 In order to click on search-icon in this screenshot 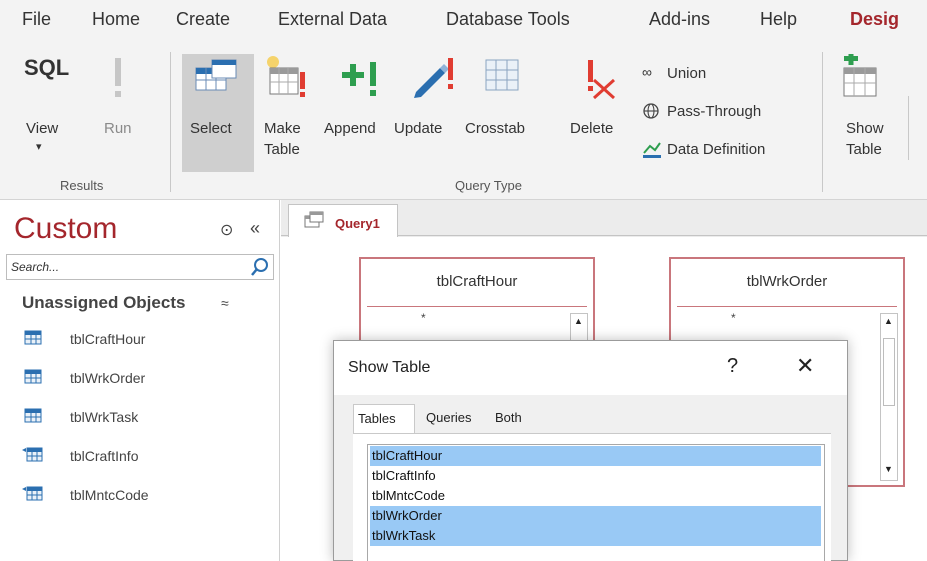, I will do `click(260, 267)`.